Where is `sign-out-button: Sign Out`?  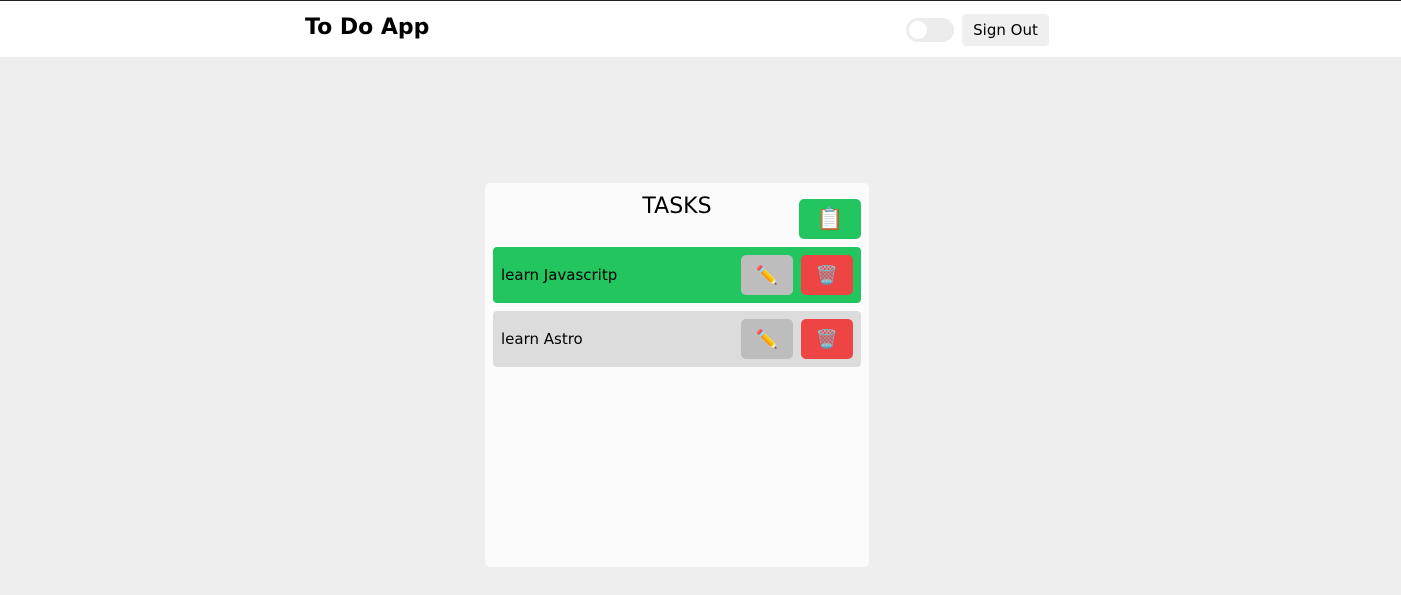 sign-out-button: Sign Out is located at coordinates (1005, 30).